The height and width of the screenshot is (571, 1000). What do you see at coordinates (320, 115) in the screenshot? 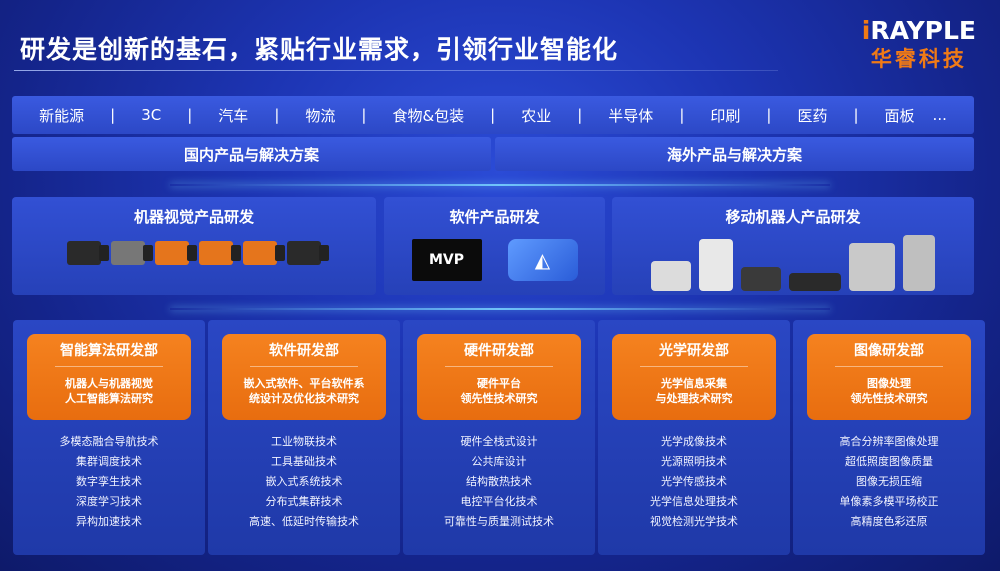
I see `industry-item: 物流` at bounding box center [320, 115].